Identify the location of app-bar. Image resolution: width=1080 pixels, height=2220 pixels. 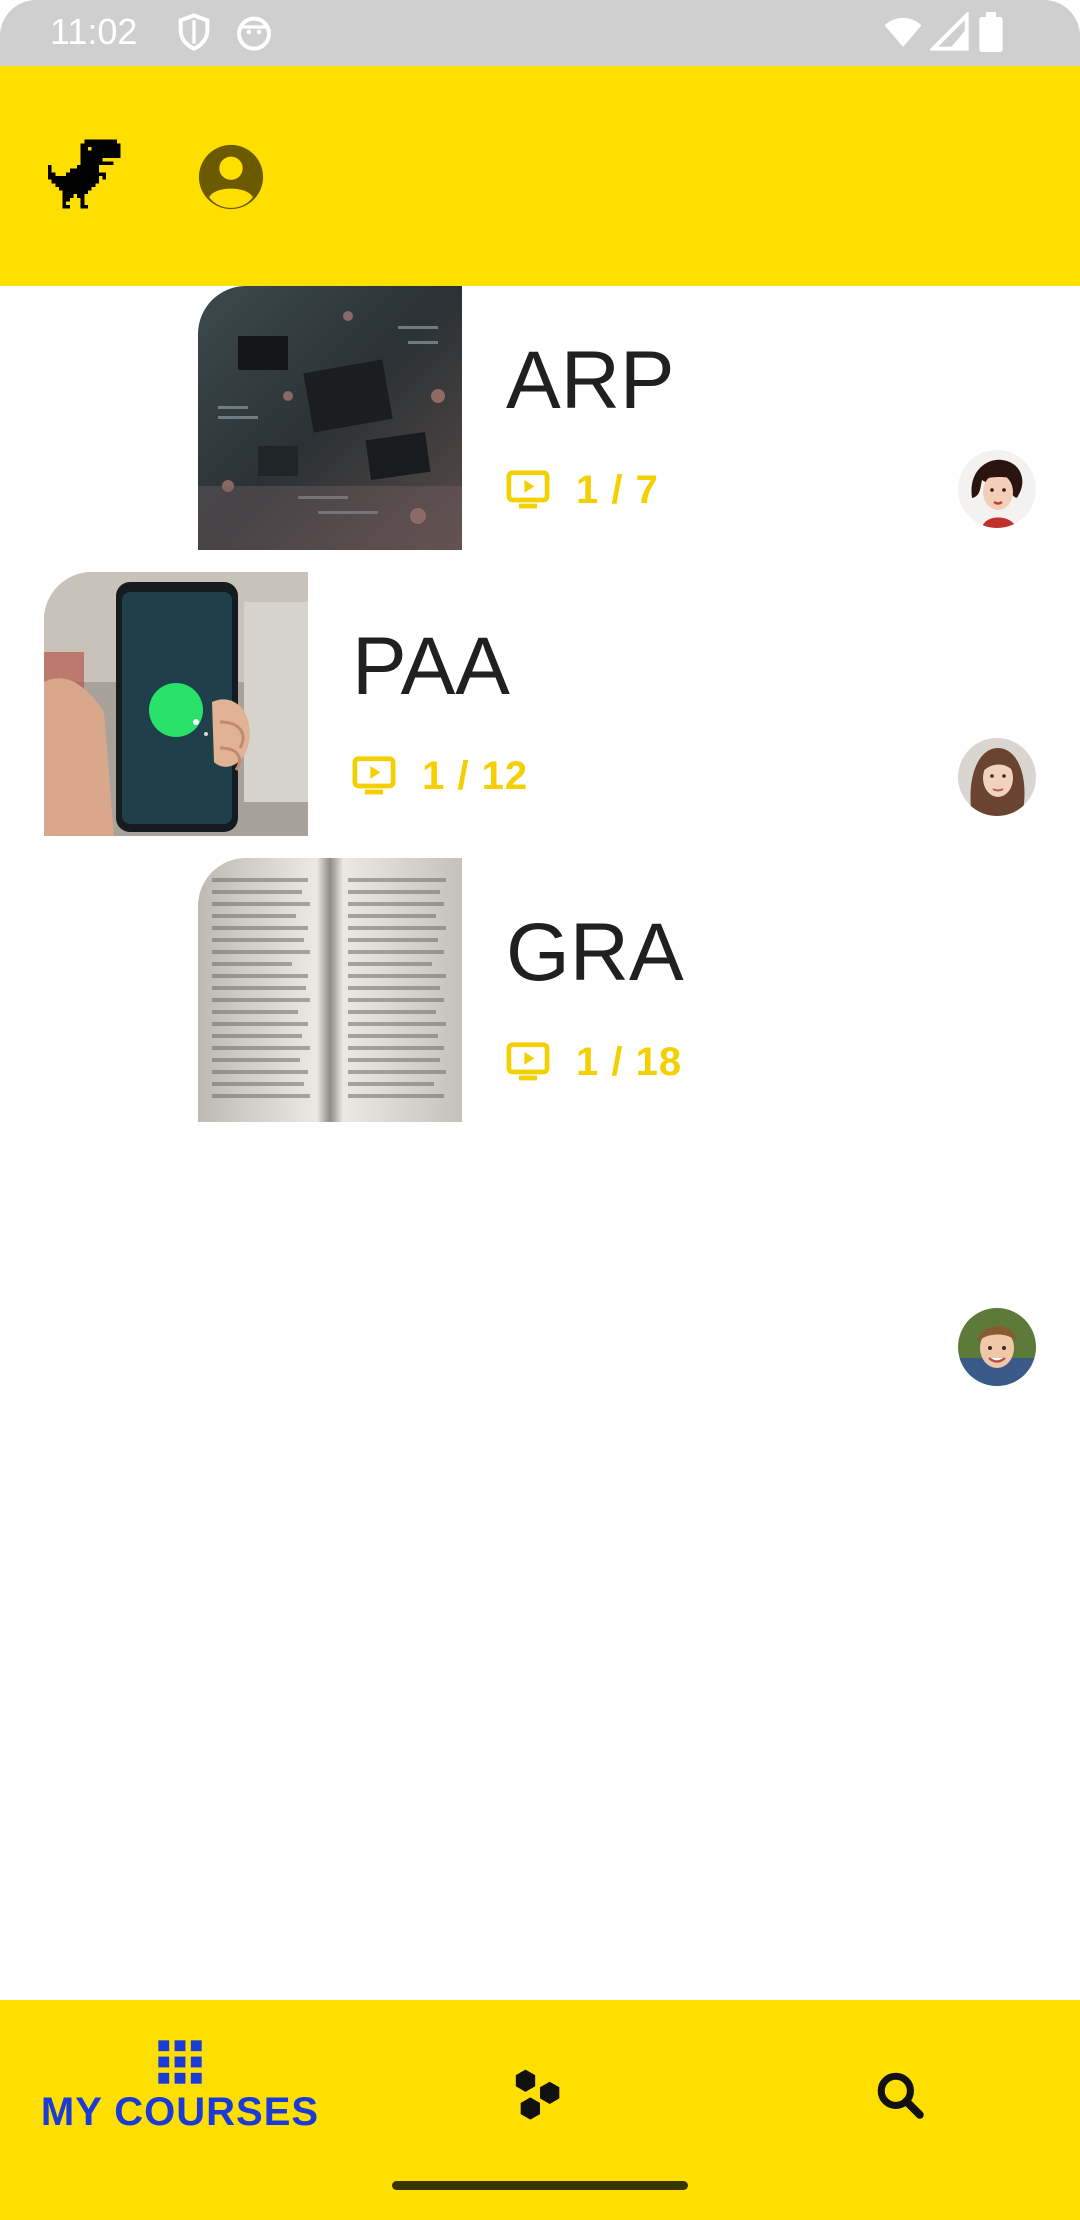
(540, 176).